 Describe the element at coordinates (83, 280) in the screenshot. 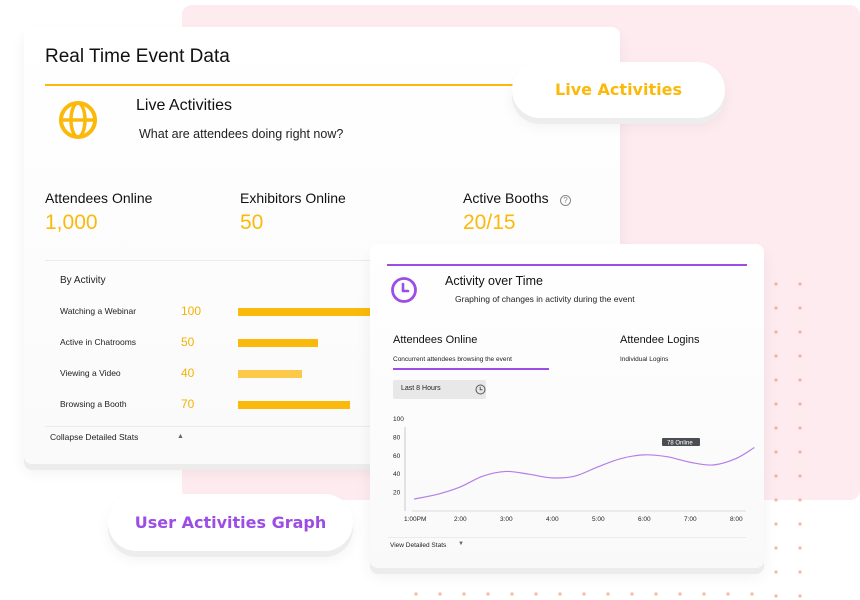

I see `by-activity-heading: By Activity` at that location.